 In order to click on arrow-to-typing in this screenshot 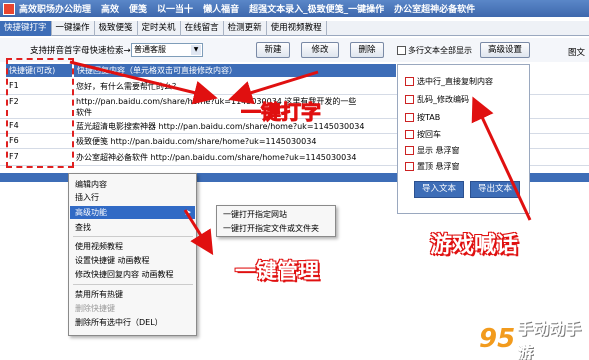, I will do `click(143, 82)`.